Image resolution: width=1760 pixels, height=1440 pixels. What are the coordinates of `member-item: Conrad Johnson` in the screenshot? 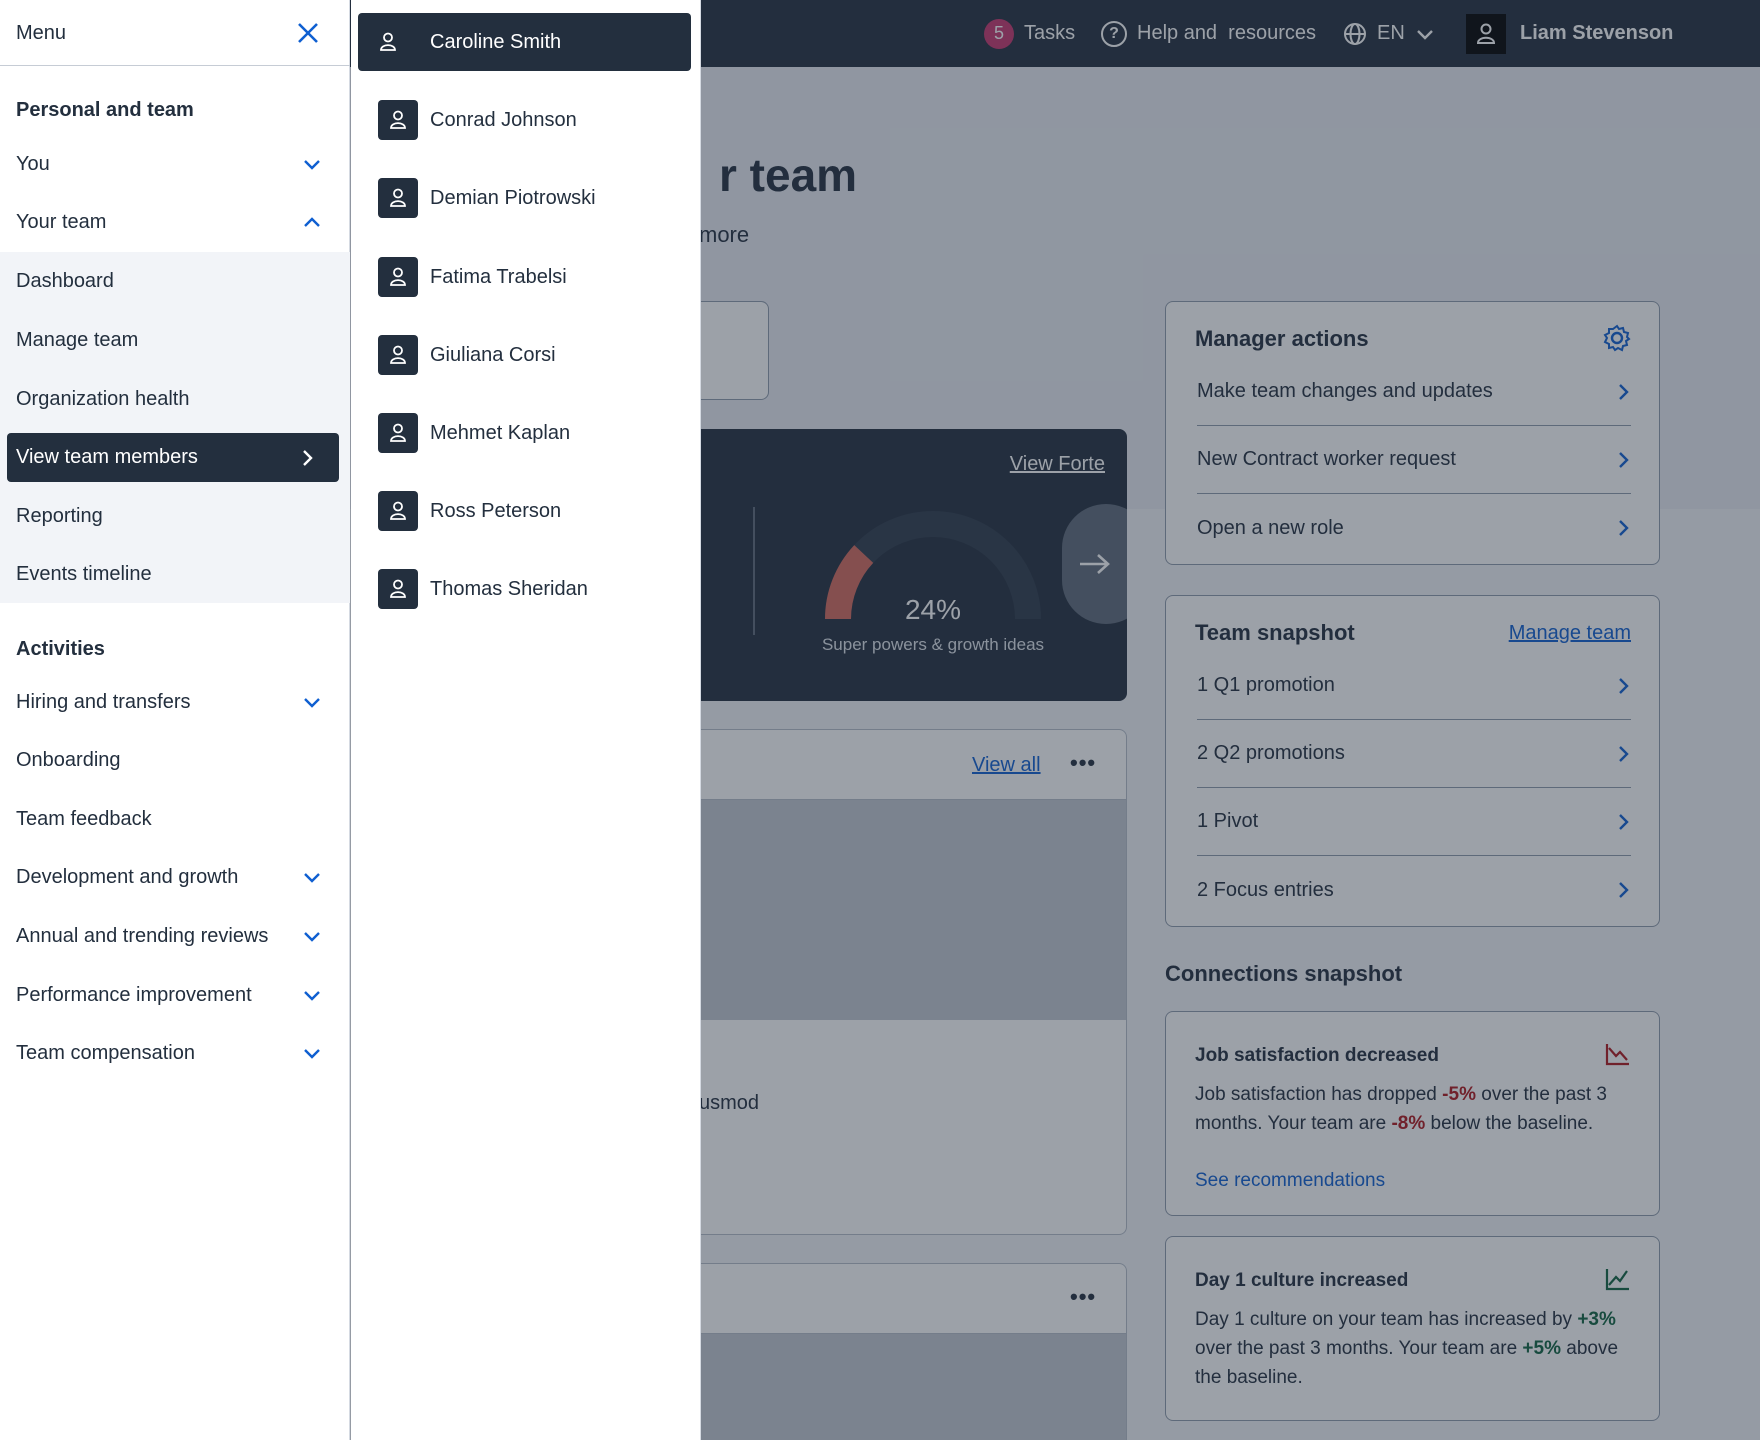 It's located at (534, 120).